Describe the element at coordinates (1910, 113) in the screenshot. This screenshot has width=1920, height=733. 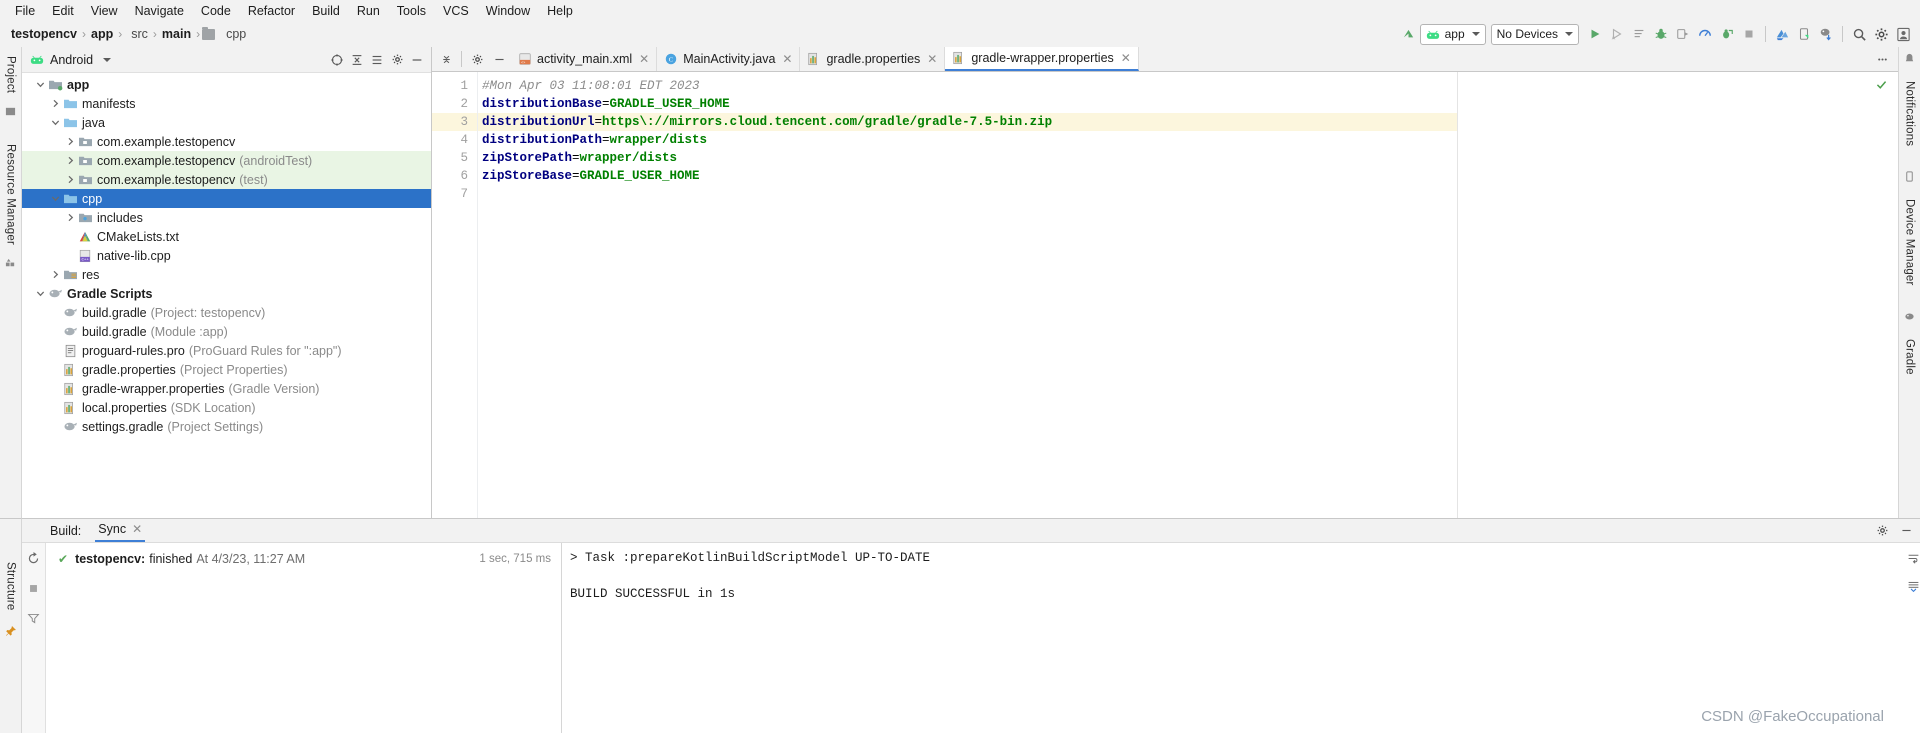
I see `sidebar-item-notifications: Notifications` at that location.